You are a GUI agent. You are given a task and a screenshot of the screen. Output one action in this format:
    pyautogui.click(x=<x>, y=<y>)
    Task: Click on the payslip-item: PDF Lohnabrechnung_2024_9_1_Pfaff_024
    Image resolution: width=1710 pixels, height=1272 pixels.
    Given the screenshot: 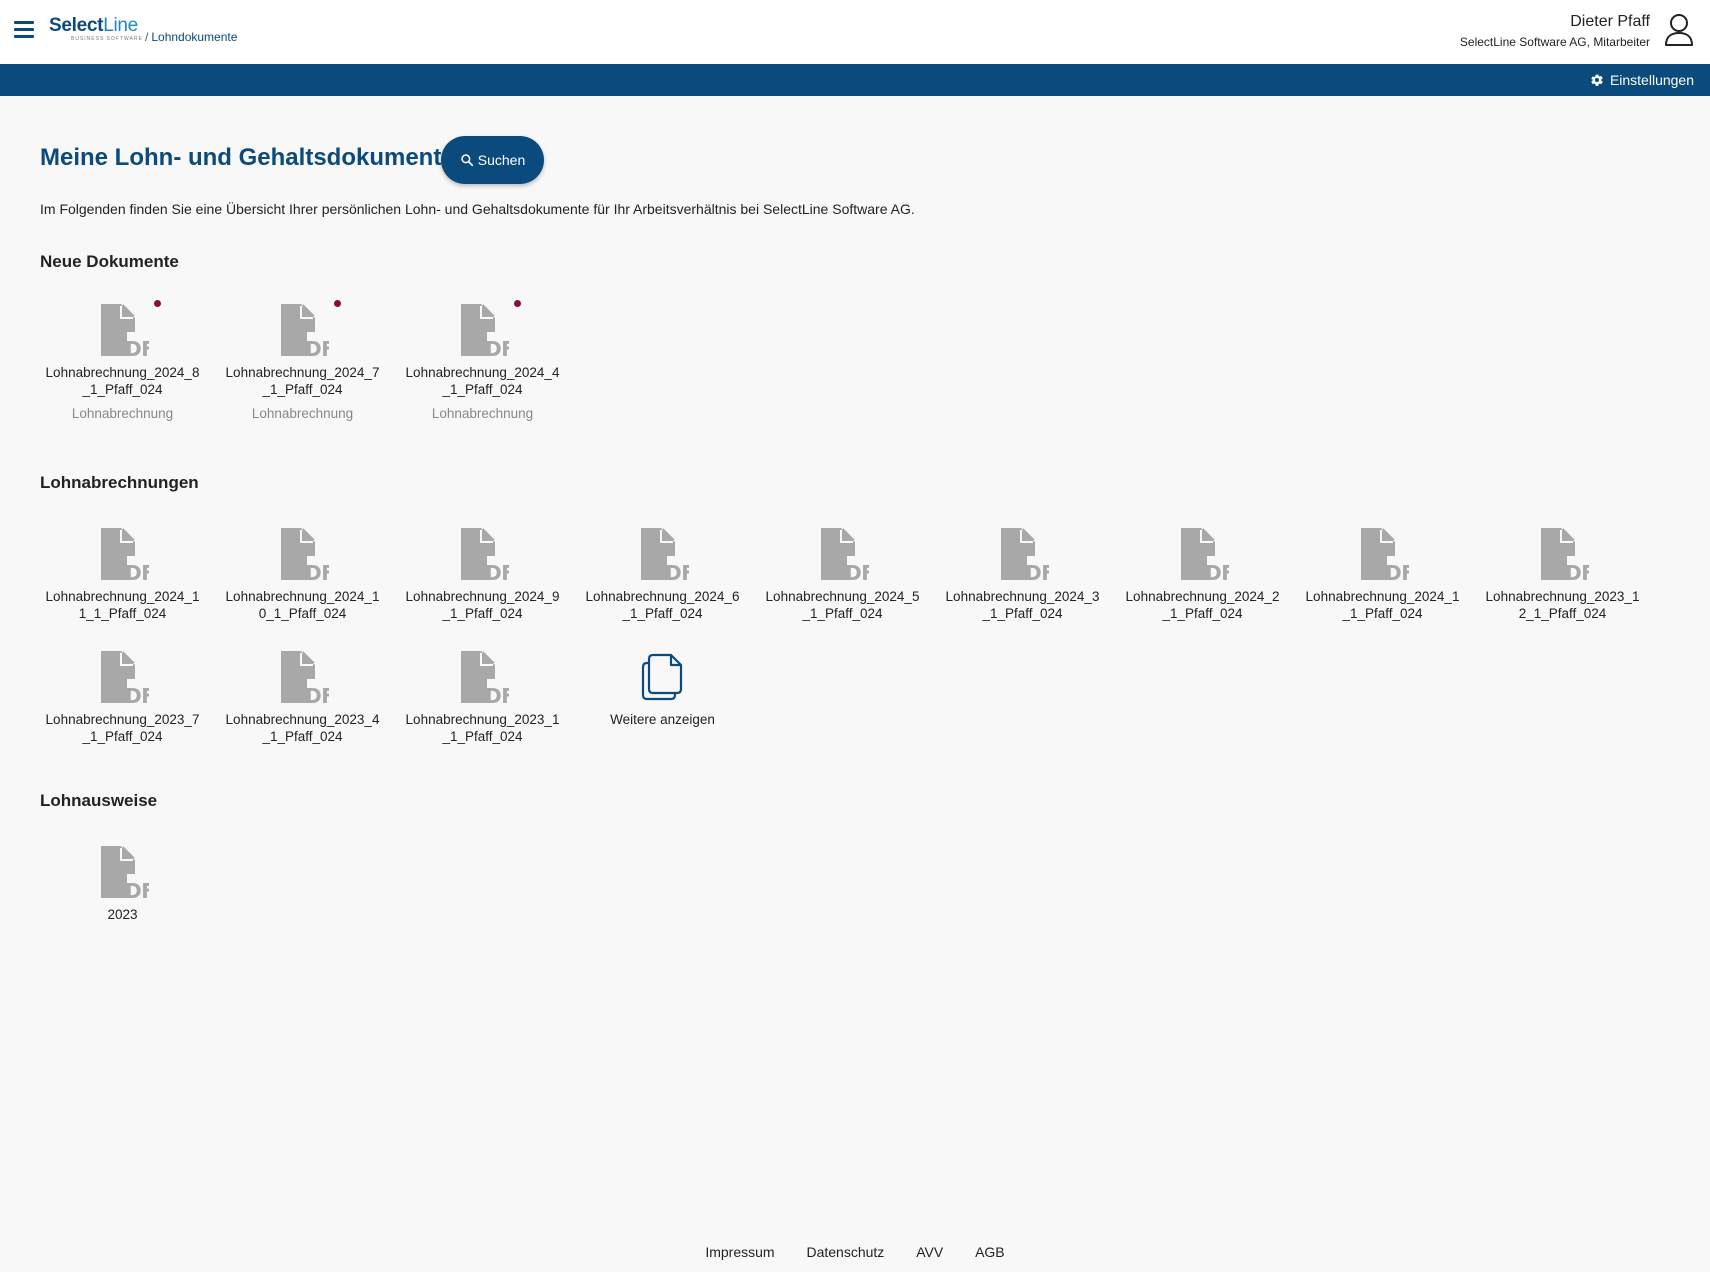 What is the action you would take?
    pyautogui.click(x=482, y=575)
    